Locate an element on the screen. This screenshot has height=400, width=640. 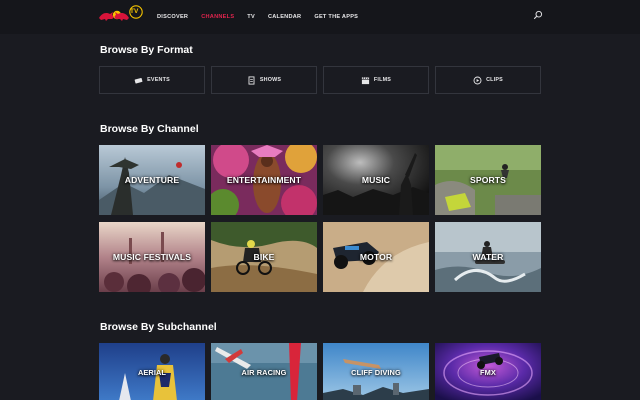
tile-label: FMX is located at coordinates (488, 372).